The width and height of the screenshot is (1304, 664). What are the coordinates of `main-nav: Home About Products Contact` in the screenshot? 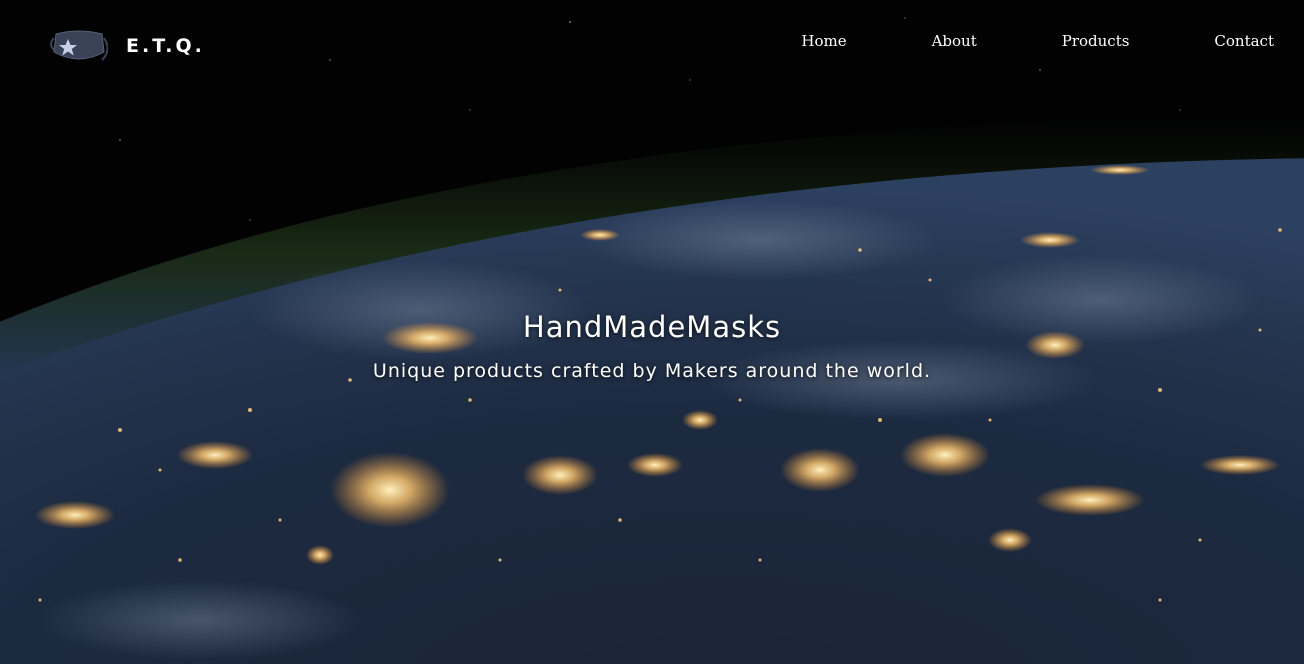 It's located at (1037, 41).